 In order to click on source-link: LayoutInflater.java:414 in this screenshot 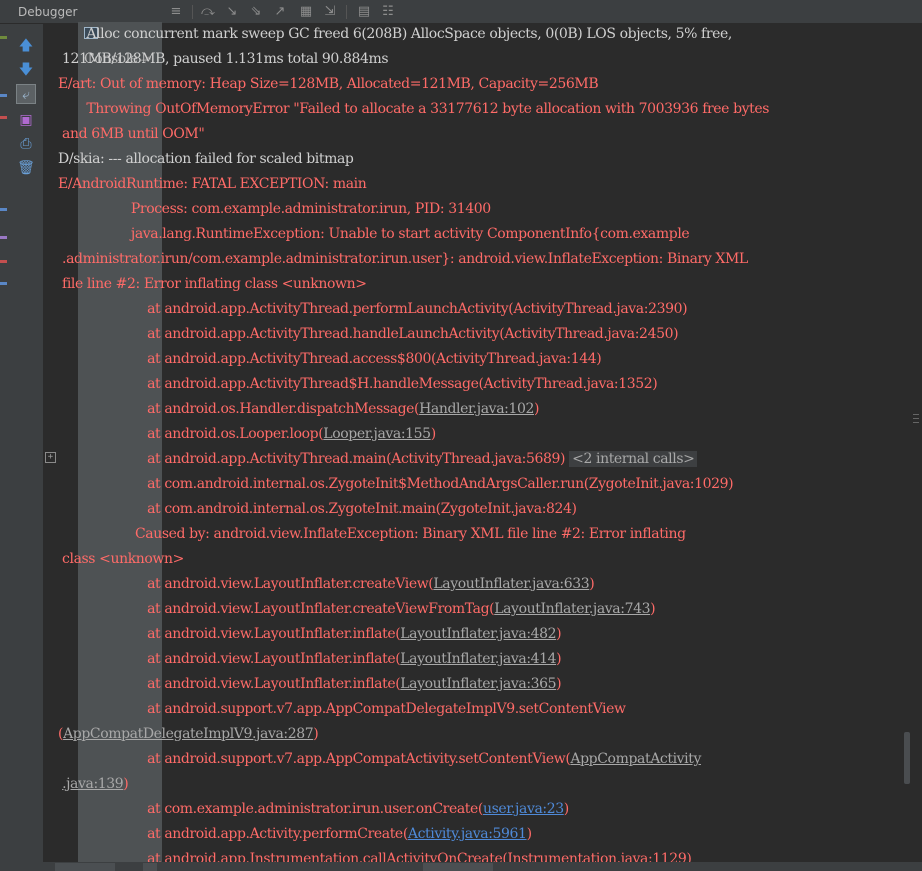, I will do `click(478, 659)`.